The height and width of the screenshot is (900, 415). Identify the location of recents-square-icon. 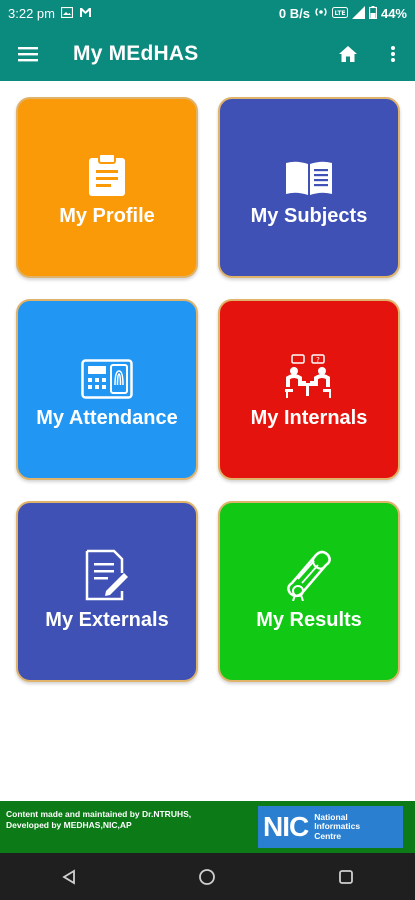
(345, 876).